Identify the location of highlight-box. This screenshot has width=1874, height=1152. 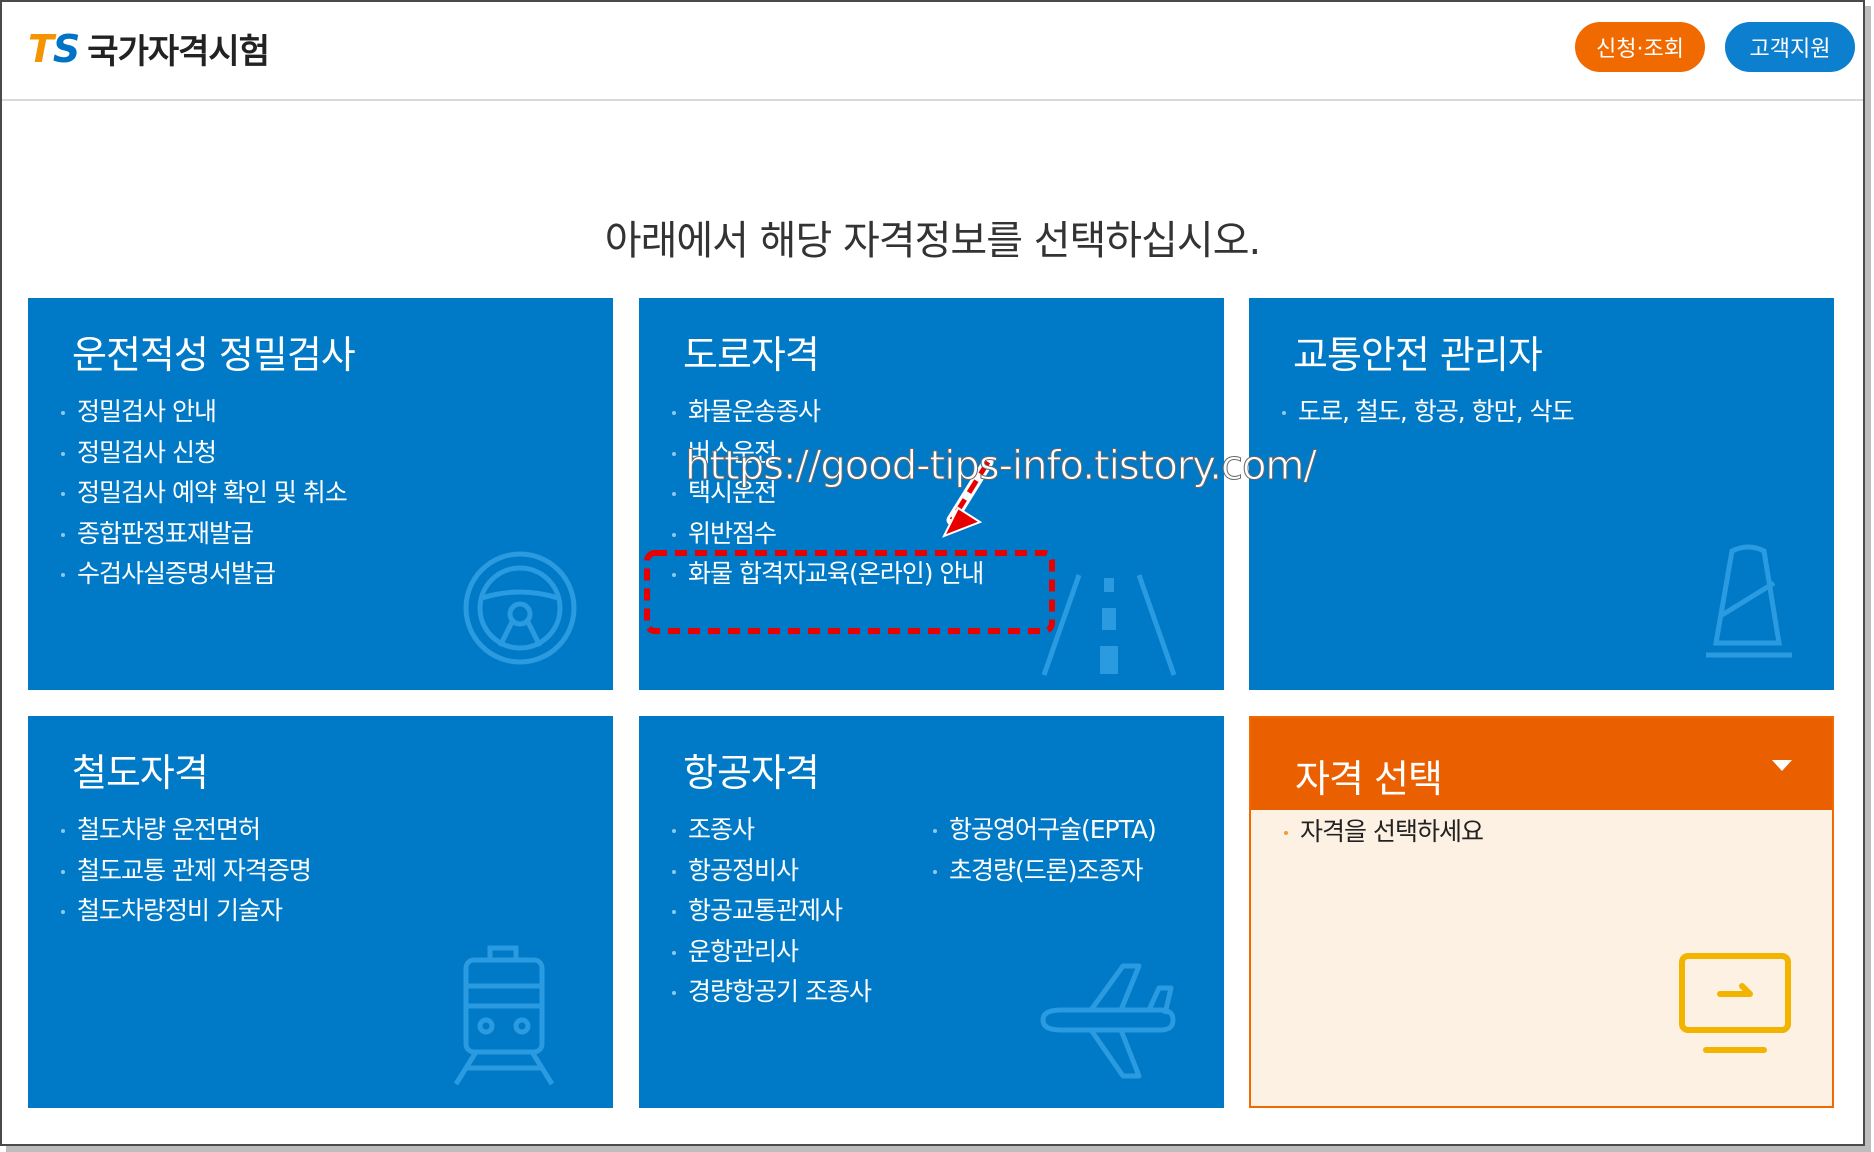
(849, 592).